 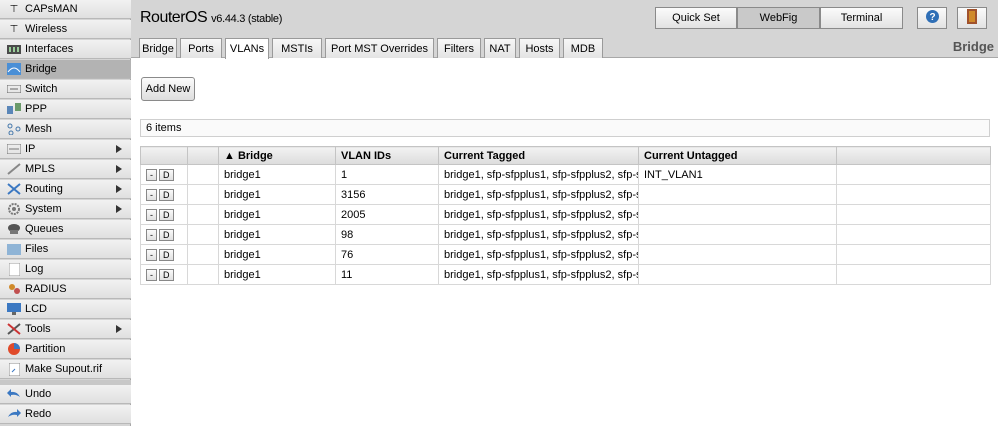 I want to click on tab-mdb: MDB, so click(x=583, y=48).